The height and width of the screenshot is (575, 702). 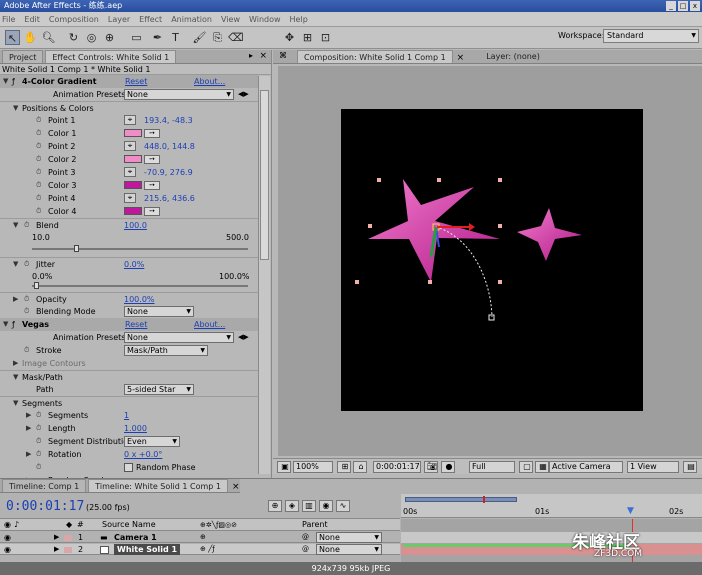 What do you see at coordinates (236, 37) in the screenshot?
I see `eraser-tool-icon: ⌫` at bounding box center [236, 37].